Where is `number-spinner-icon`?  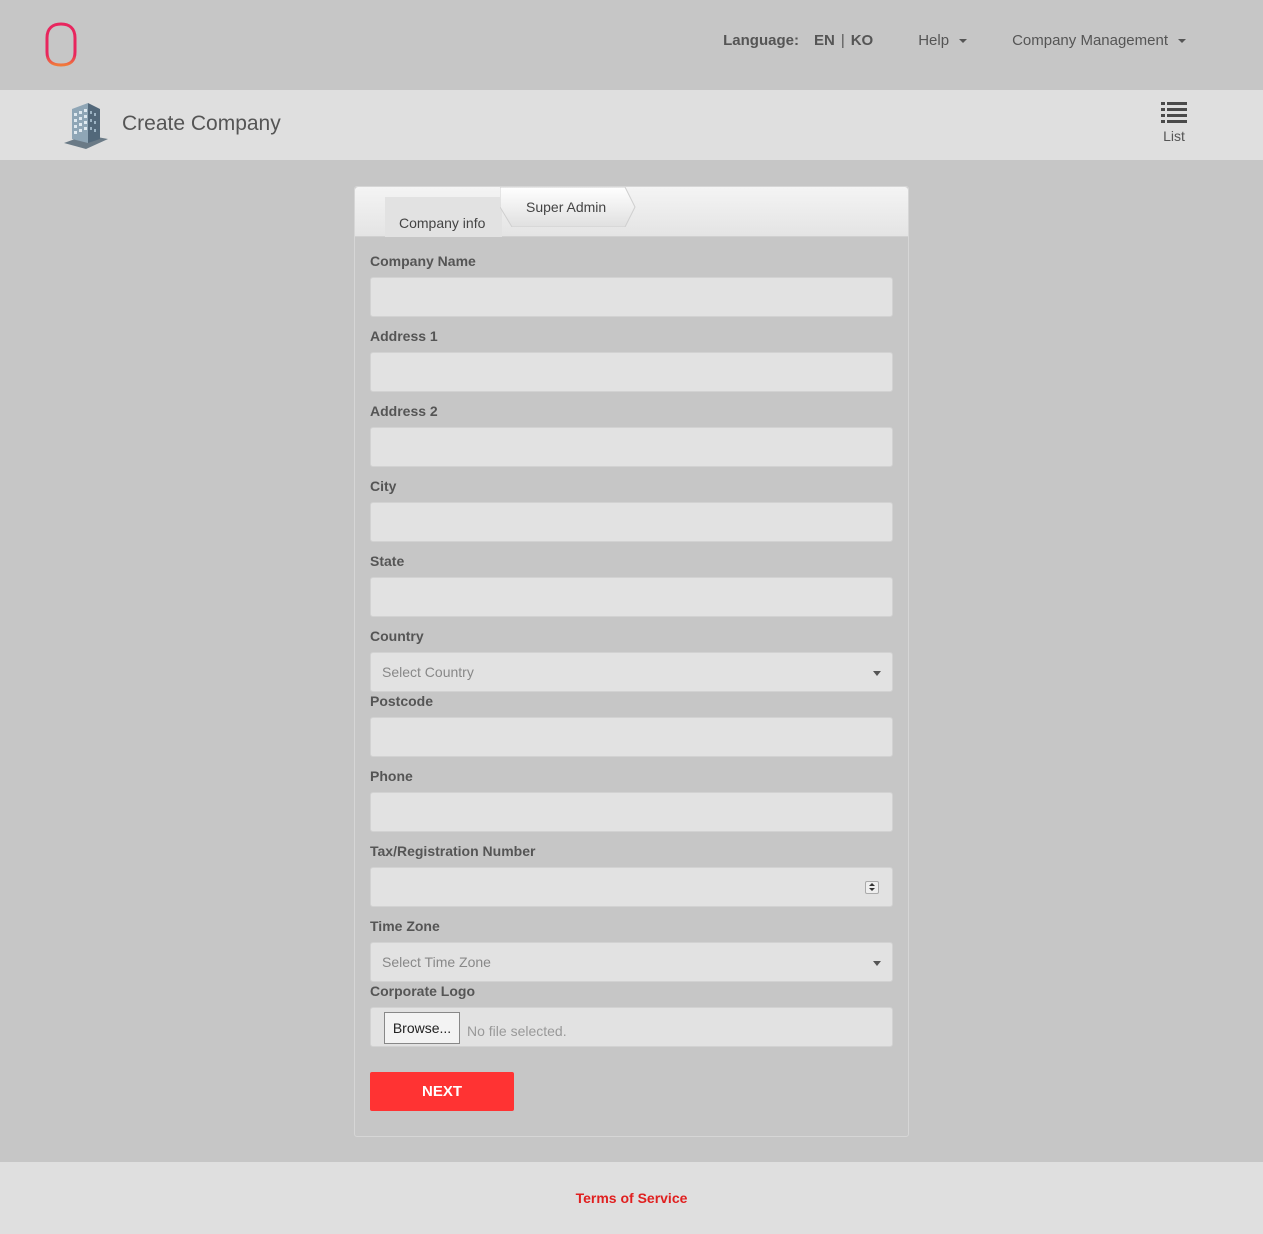 number-spinner-icon is located at coordinates (872, 887).